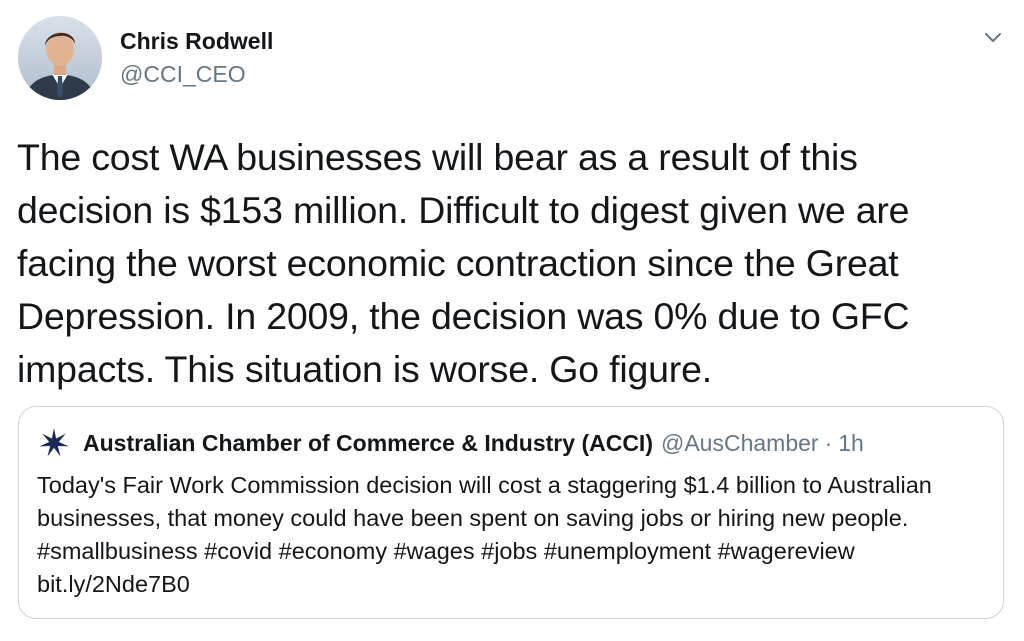 The image size is (1024, 641). I want to click on quoted-timestamp: 1h, so click(851, 443).